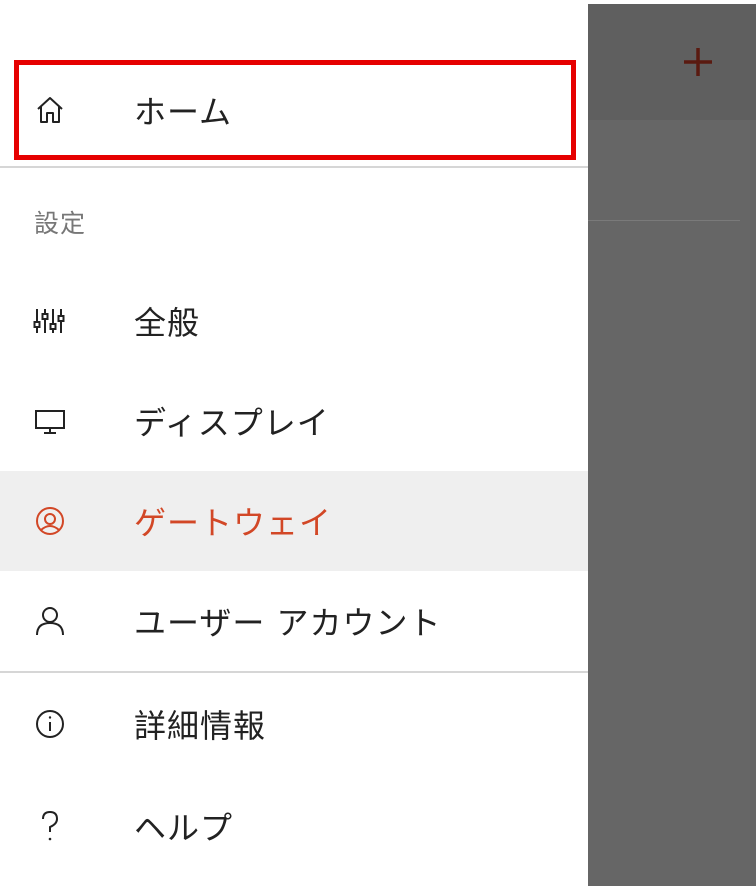 Image resolution: width=756 pixels, height=886 pixels. I want to click on nav-item-display: ディスプレイ, so click(294, 421).